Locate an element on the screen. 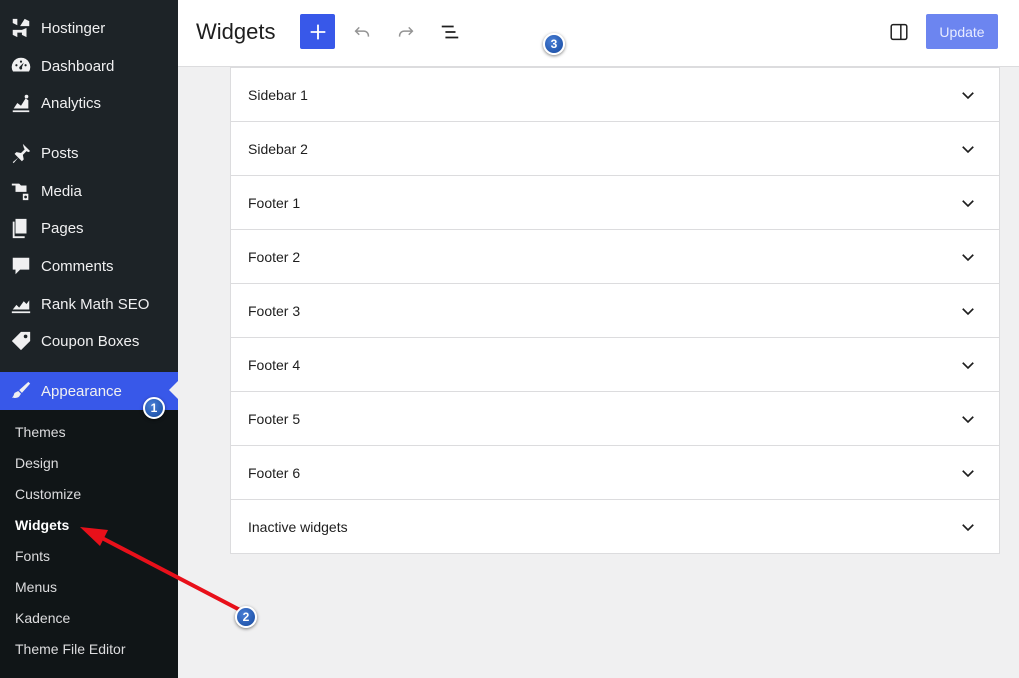 The width and height of the screenshot is (1019, 678). analytics-chart-icon is located at coordinates (21, 103).